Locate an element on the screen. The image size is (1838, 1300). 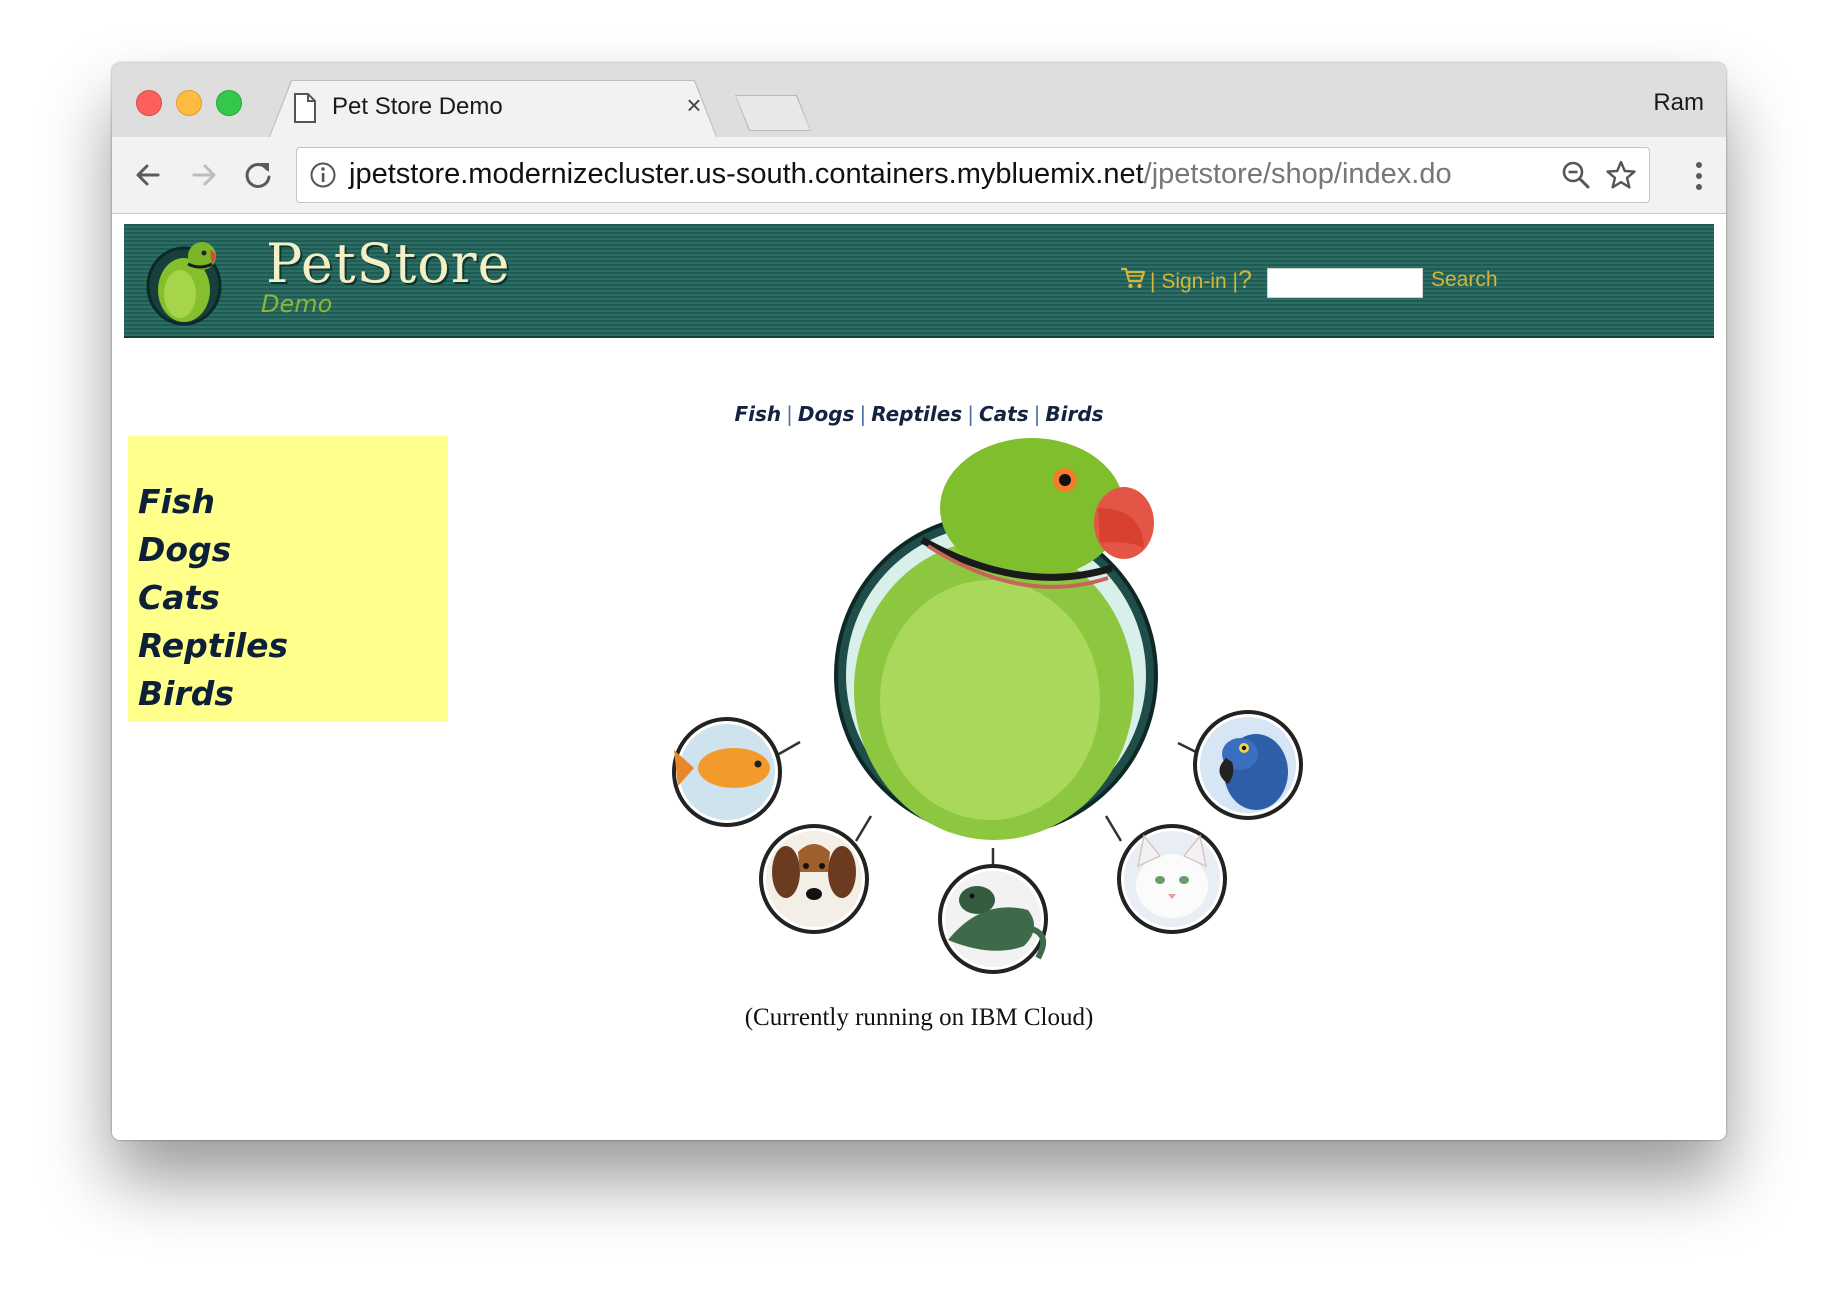
page-icon is located at coordinates (305, 108).